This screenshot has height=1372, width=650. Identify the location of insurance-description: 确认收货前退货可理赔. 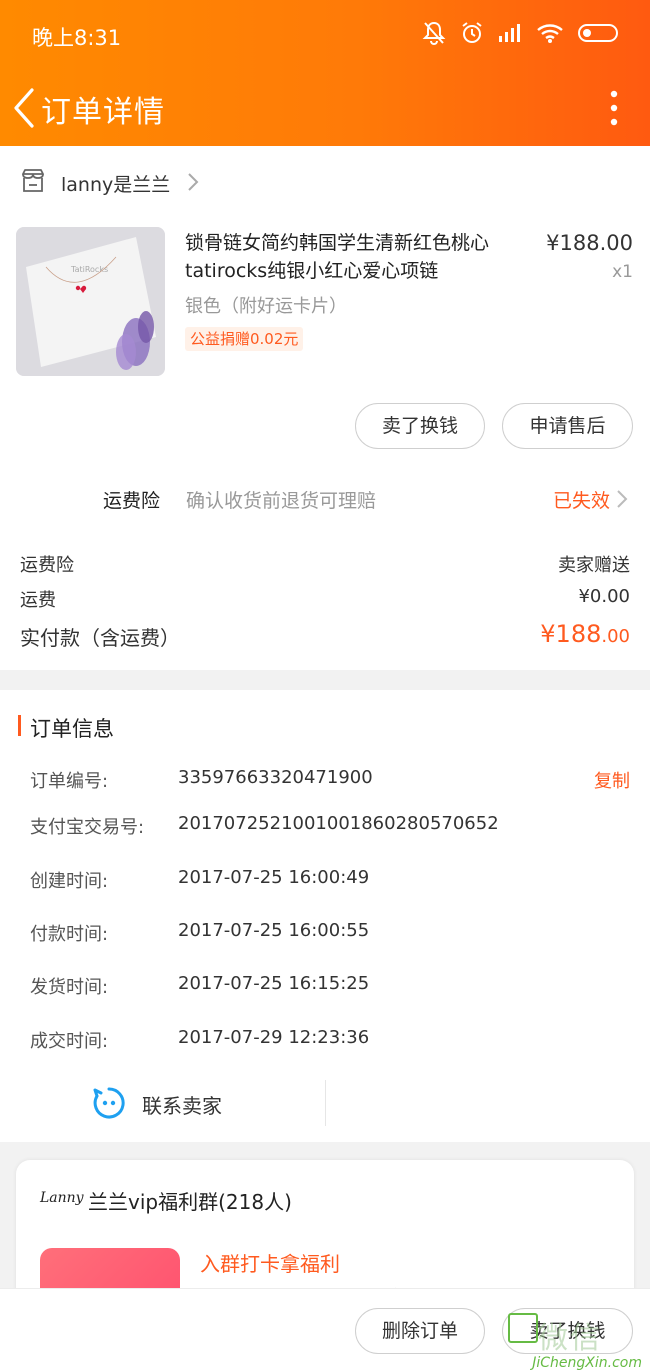
(281, 501).